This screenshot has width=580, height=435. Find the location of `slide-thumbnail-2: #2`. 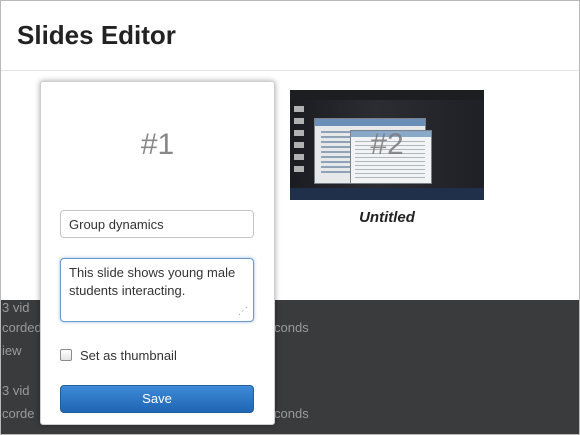

slide-thumbnail-2: #2 is located at coordinates (387, 145).